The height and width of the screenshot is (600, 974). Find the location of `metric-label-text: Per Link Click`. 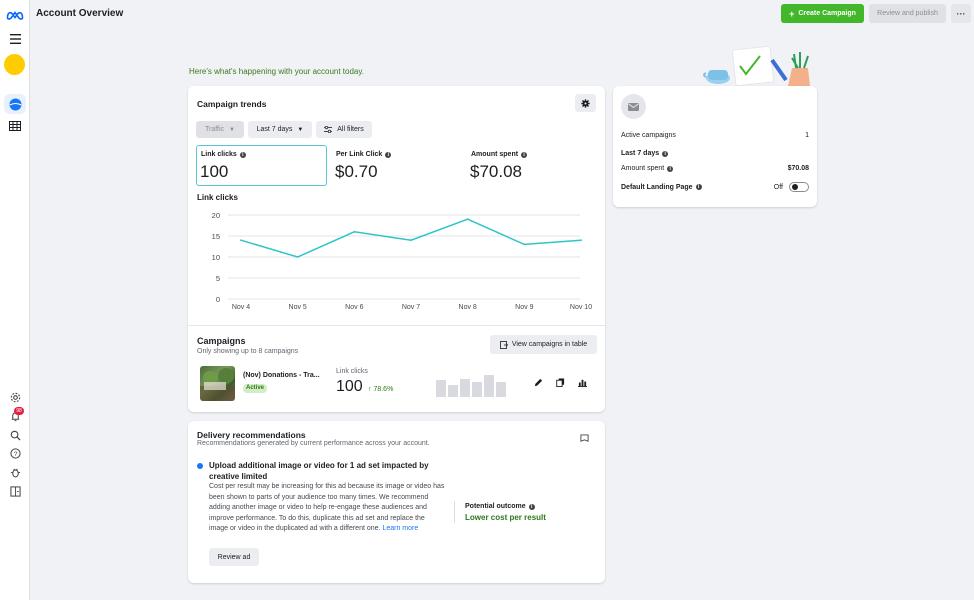

metric-label-text: Per Link Click is located at coordinates (359, 154).